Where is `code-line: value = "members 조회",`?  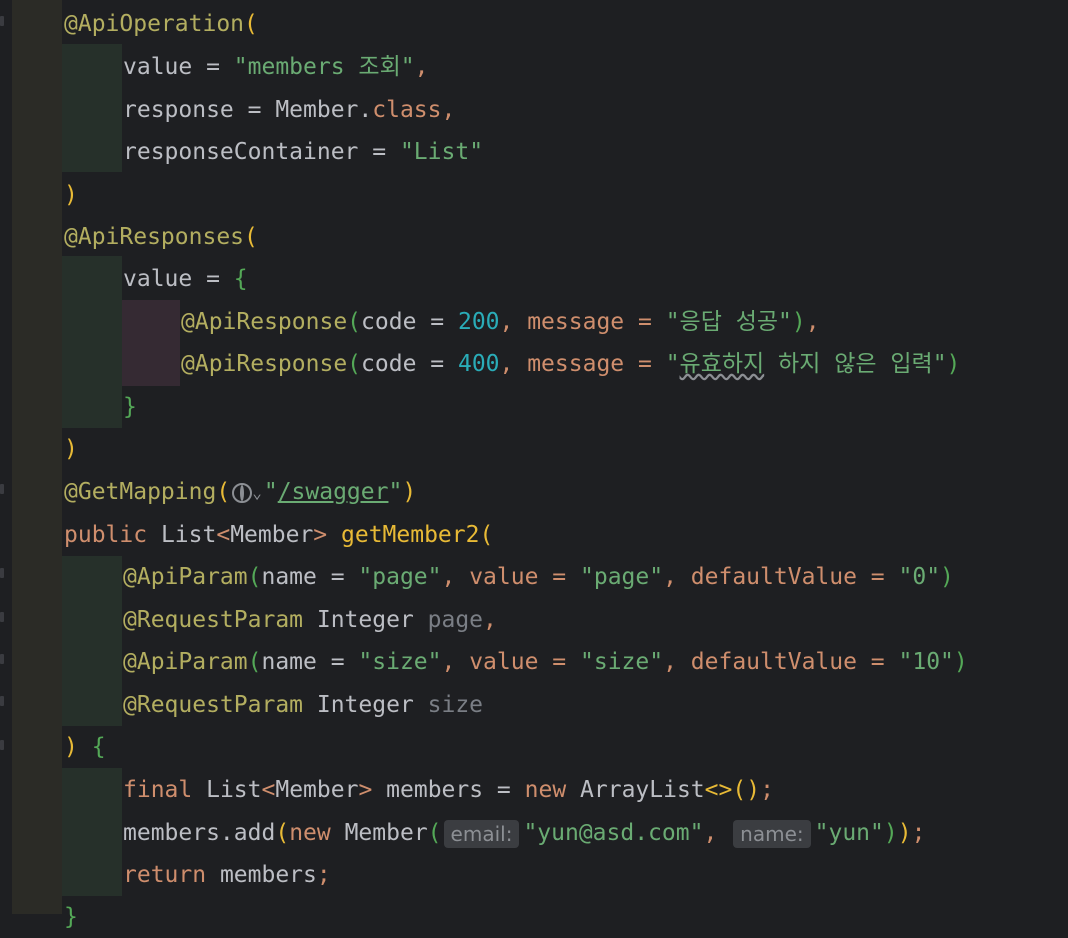
code-line: value = "members 조회", is located at coordinates (275, 67).